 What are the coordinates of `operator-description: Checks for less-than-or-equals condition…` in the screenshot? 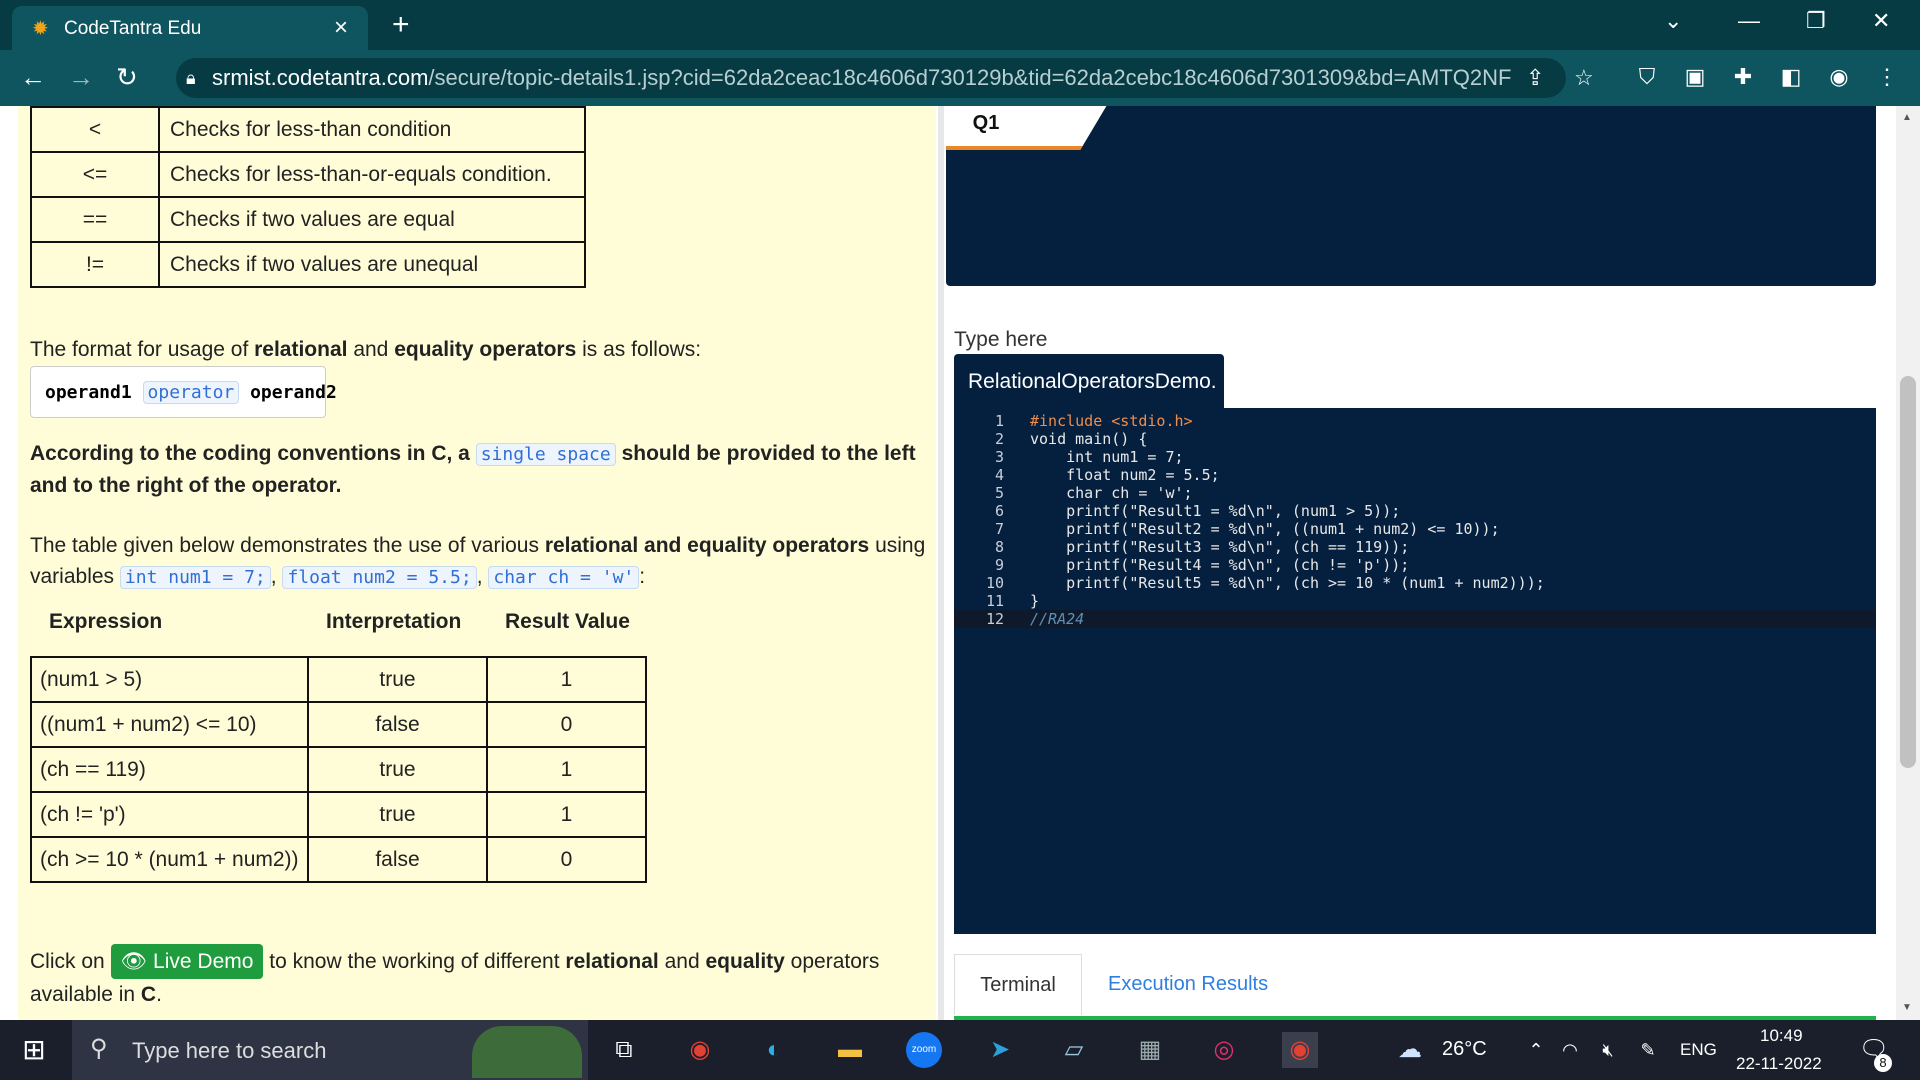 It's located at (372, 174).